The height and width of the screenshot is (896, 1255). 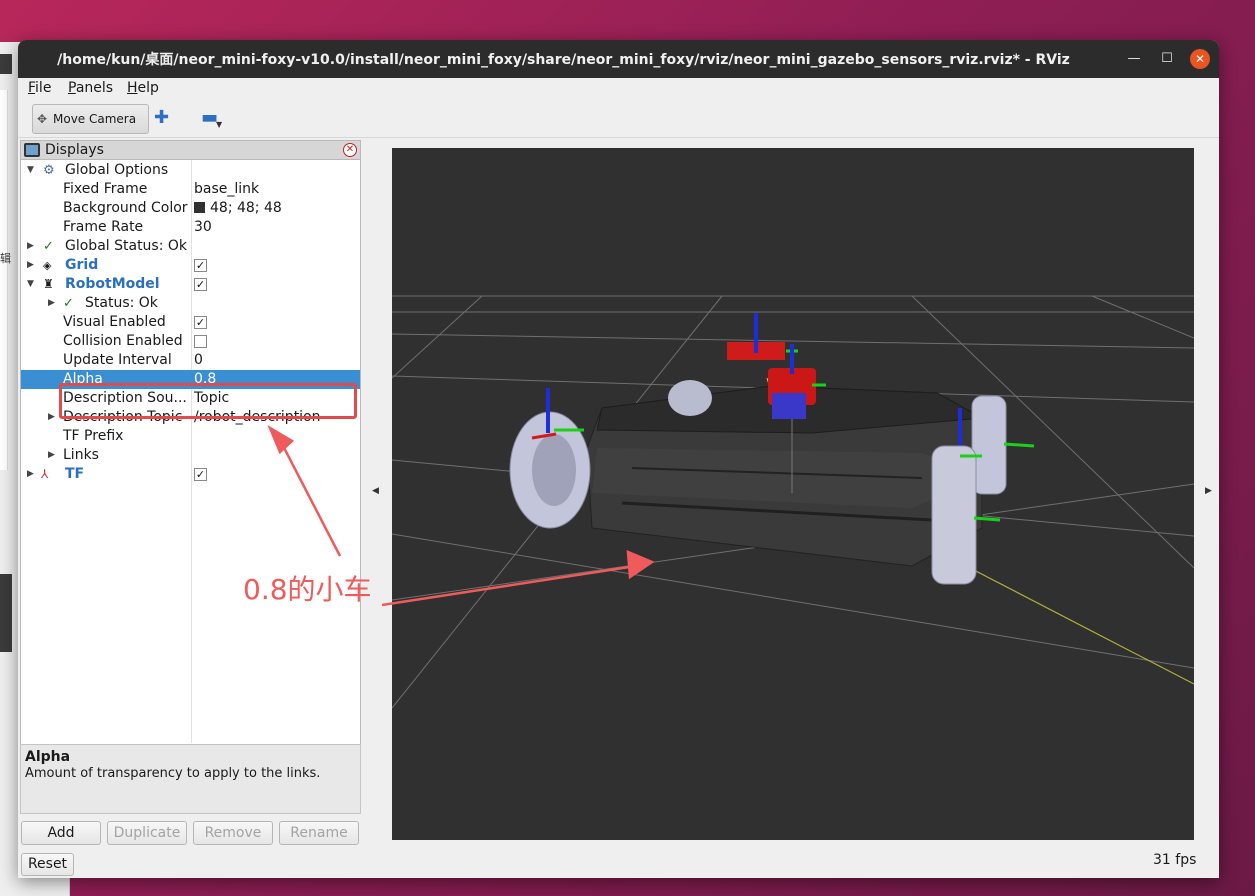 I want to click on tf-checkbox: ✓, so click(x=200, y=474).